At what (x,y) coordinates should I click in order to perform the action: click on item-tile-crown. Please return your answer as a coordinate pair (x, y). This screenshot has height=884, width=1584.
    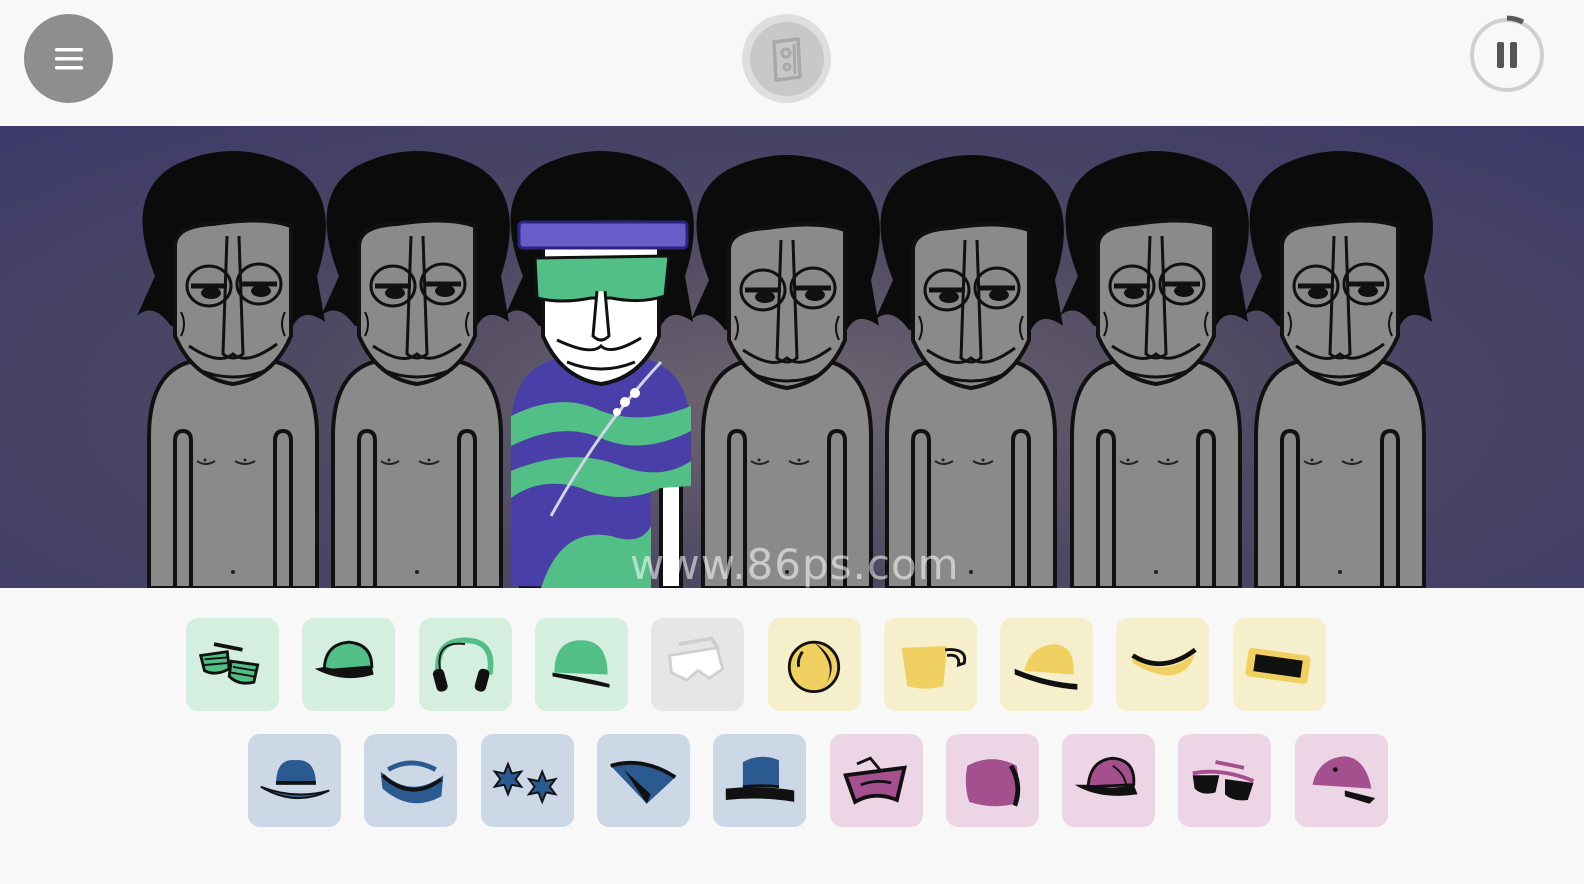
    Looking at the image, I should click on (876, 780).